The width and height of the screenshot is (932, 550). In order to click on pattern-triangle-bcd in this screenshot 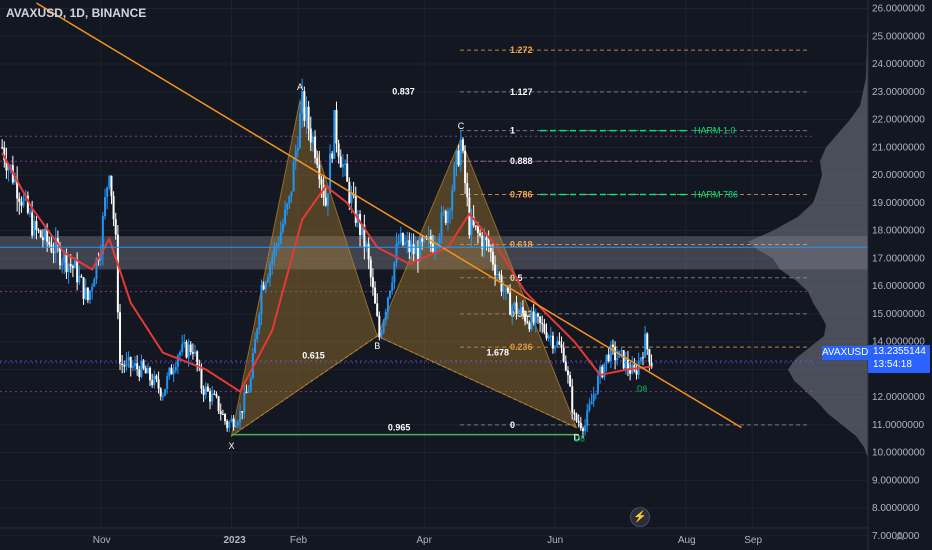, I will do `click(477, 283)`.